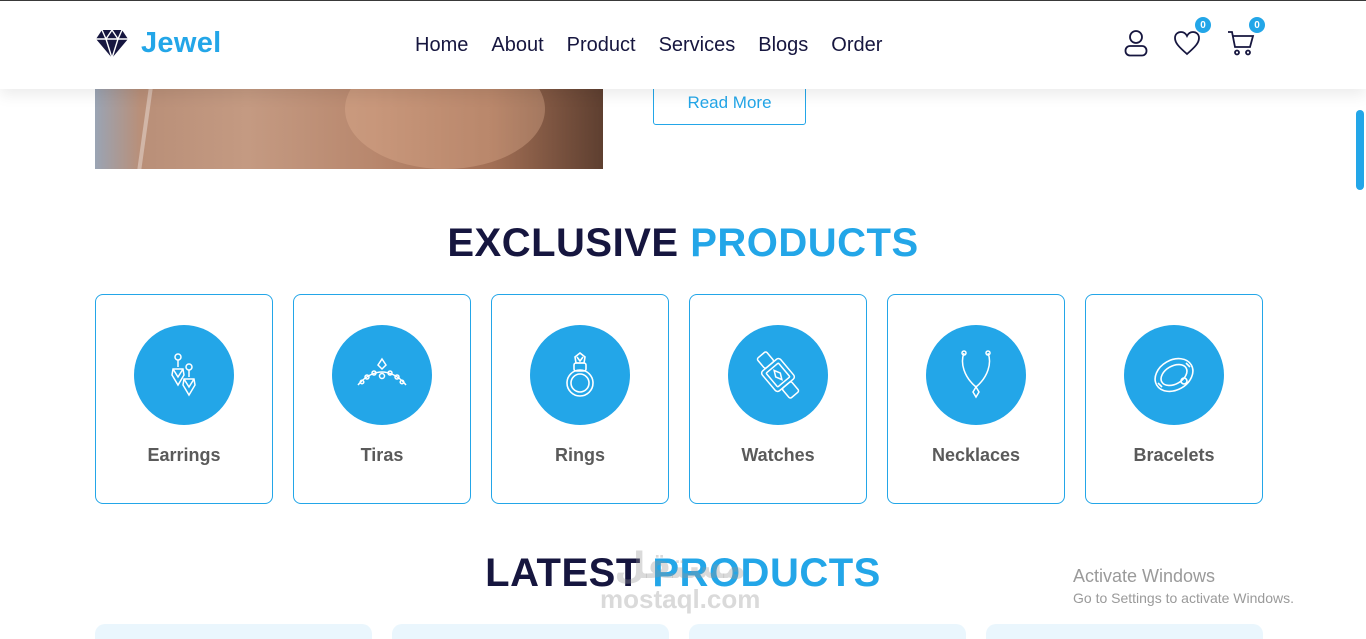 This screenshot has height=639, width=1366. I want to click on watermark-latin: mostaql.com, so click(680, 599).